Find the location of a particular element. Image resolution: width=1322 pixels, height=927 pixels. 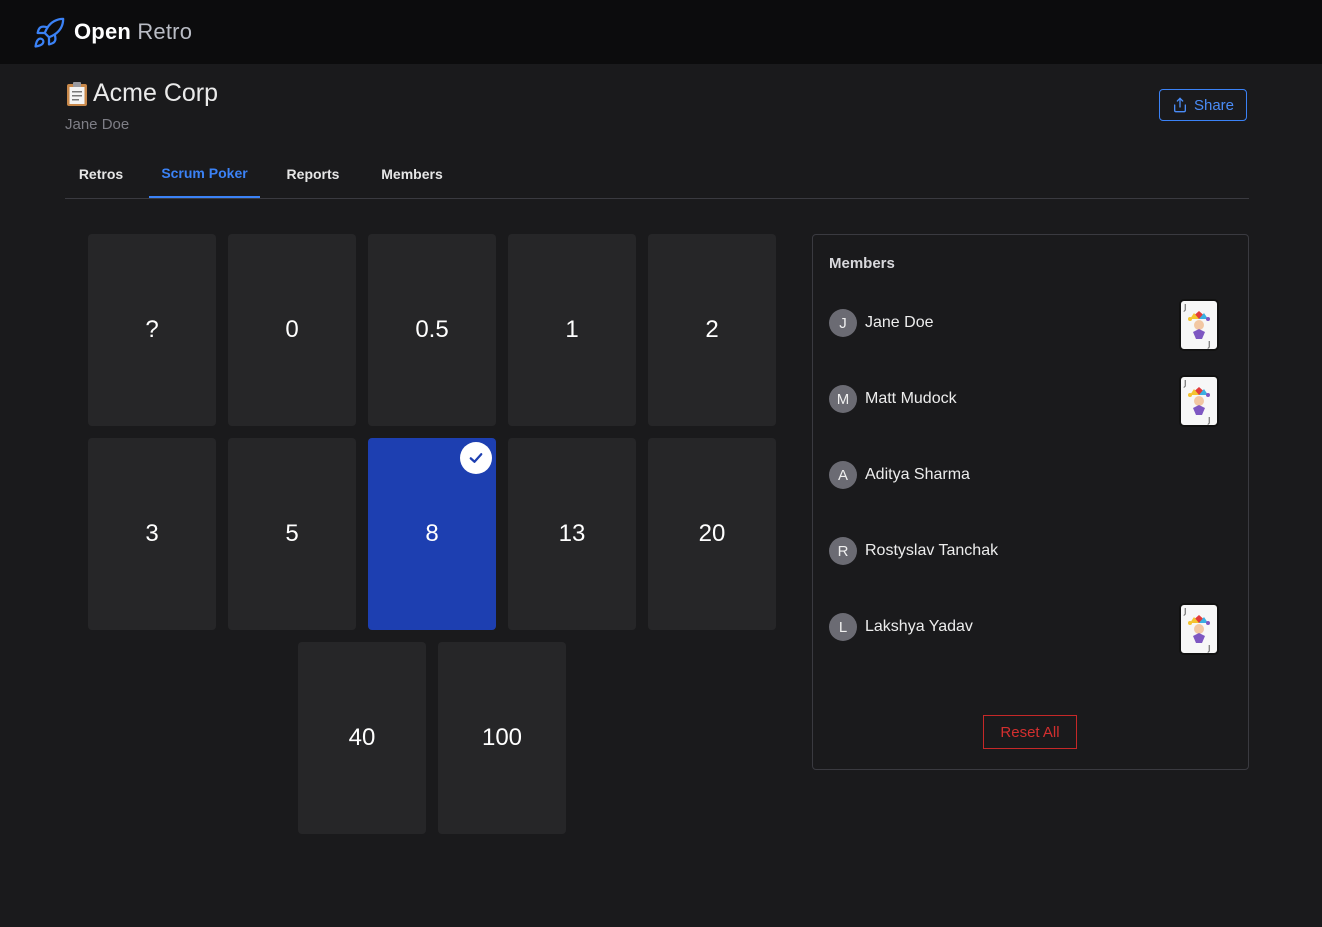

member-name: Jane Doe is located at coordinates (899, 322).